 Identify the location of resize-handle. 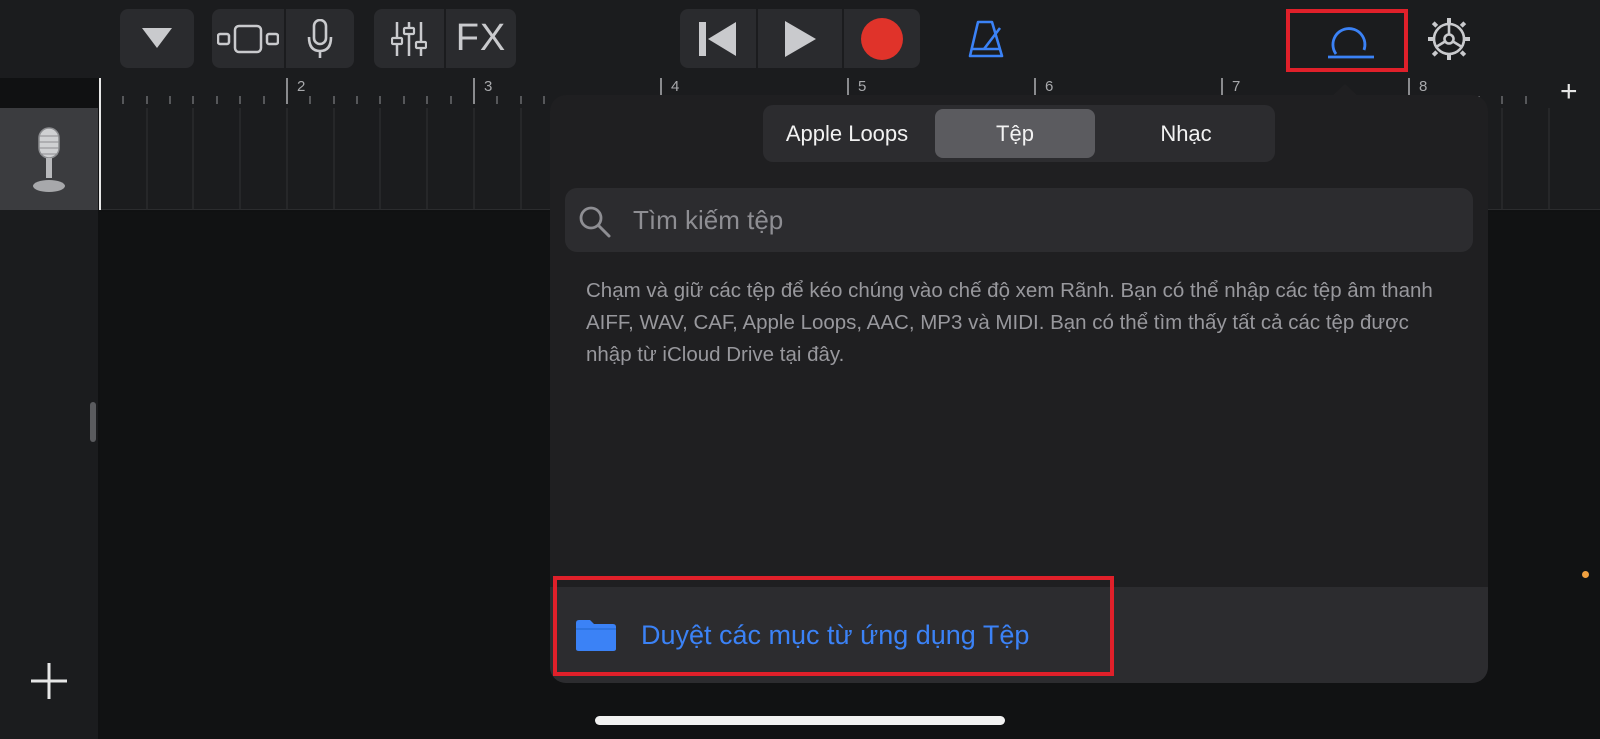
(93, 422).